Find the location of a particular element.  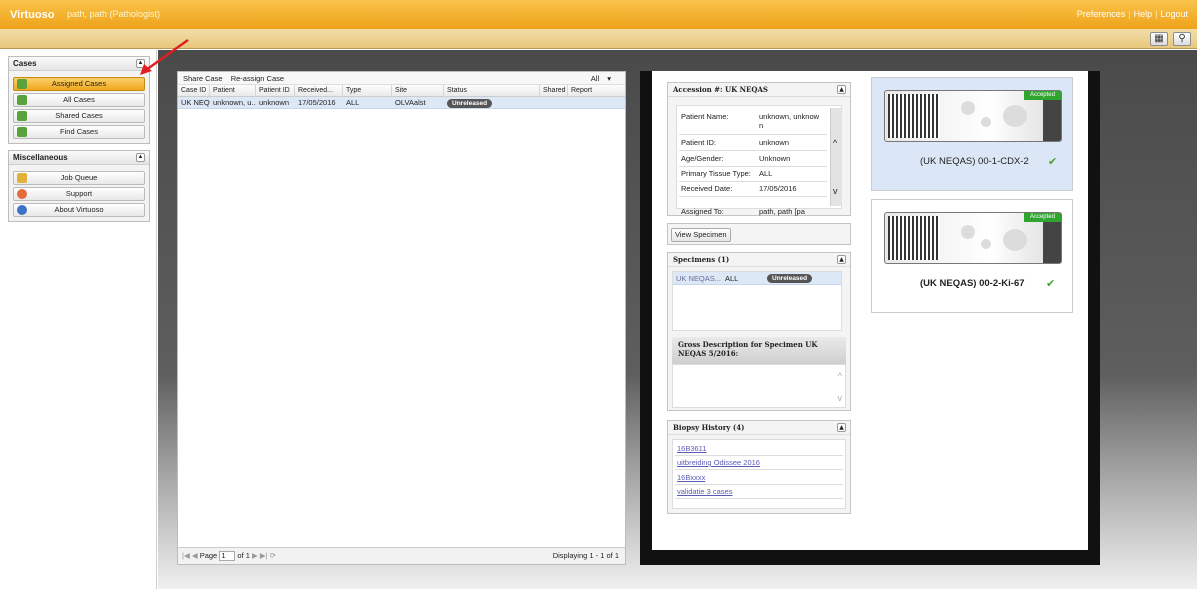

search-icon: ⚲ is located at coordinates (1182, 39).